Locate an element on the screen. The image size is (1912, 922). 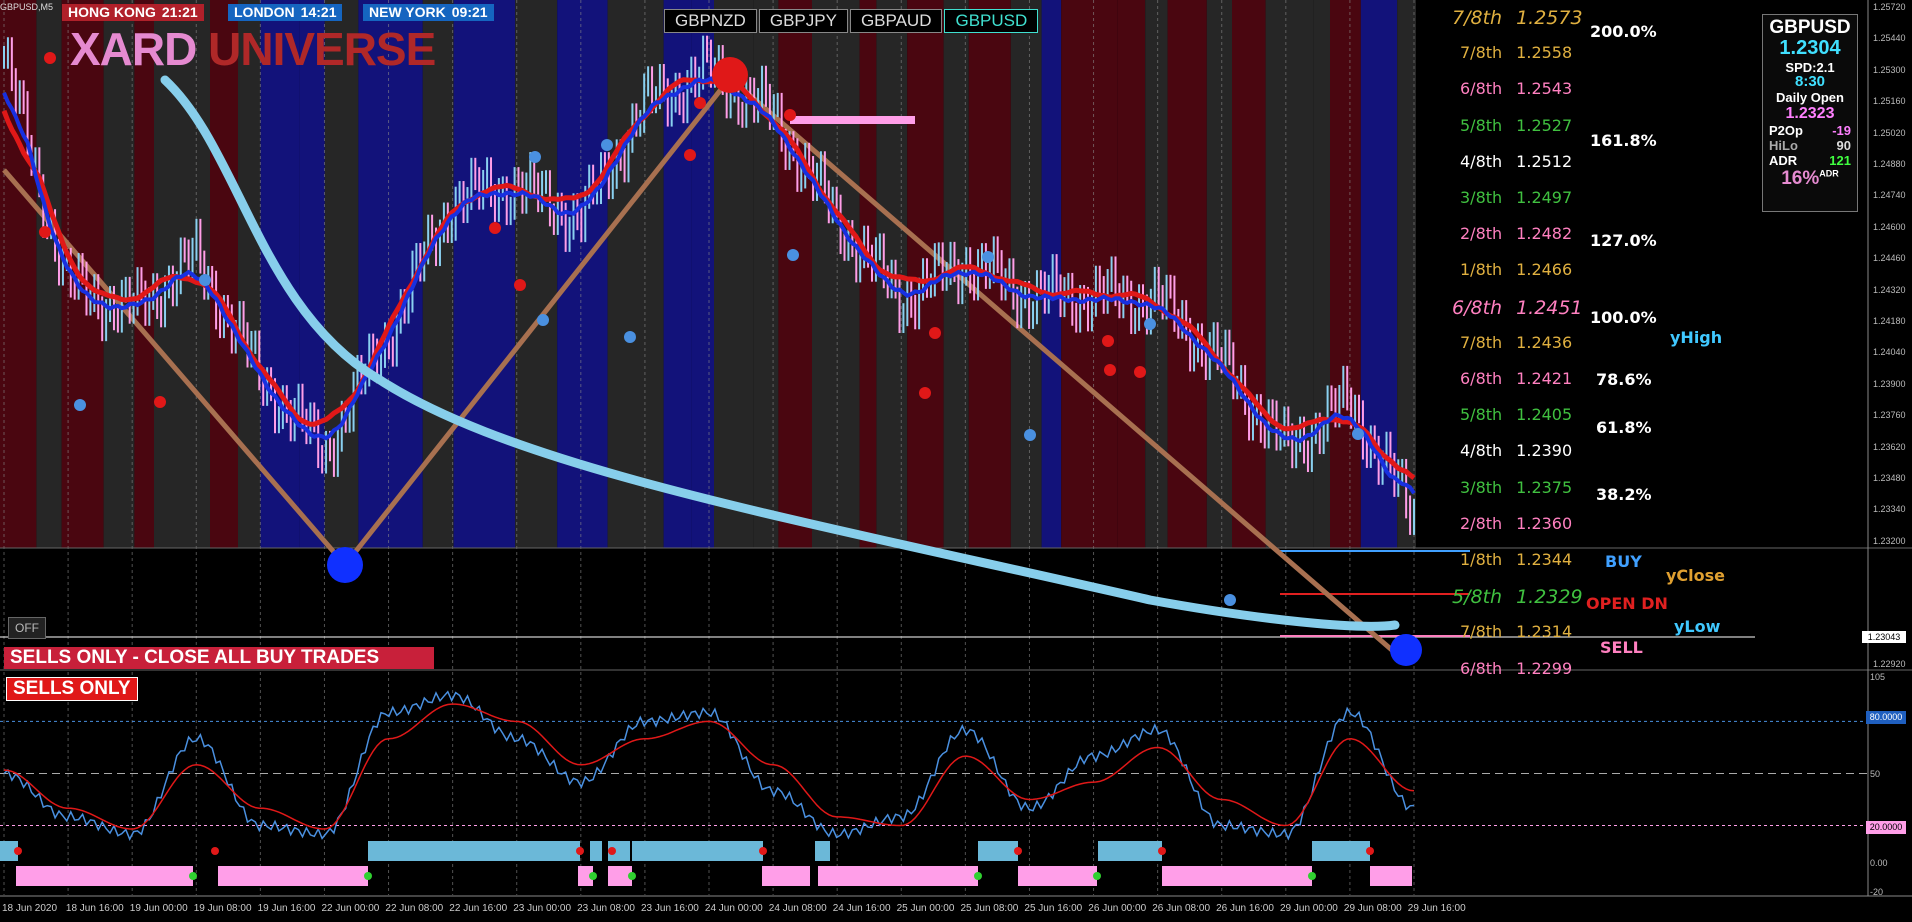
murrey-label: 6/8th is located at coordinates (1481, 378).